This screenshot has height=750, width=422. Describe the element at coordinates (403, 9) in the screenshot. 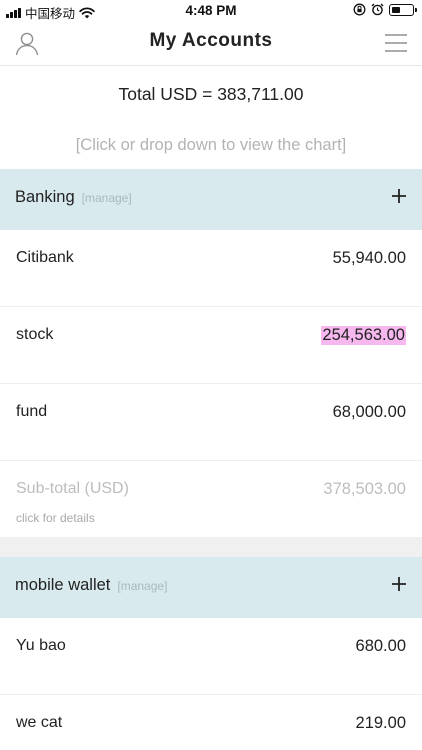

I see `battery-icon` at that location.